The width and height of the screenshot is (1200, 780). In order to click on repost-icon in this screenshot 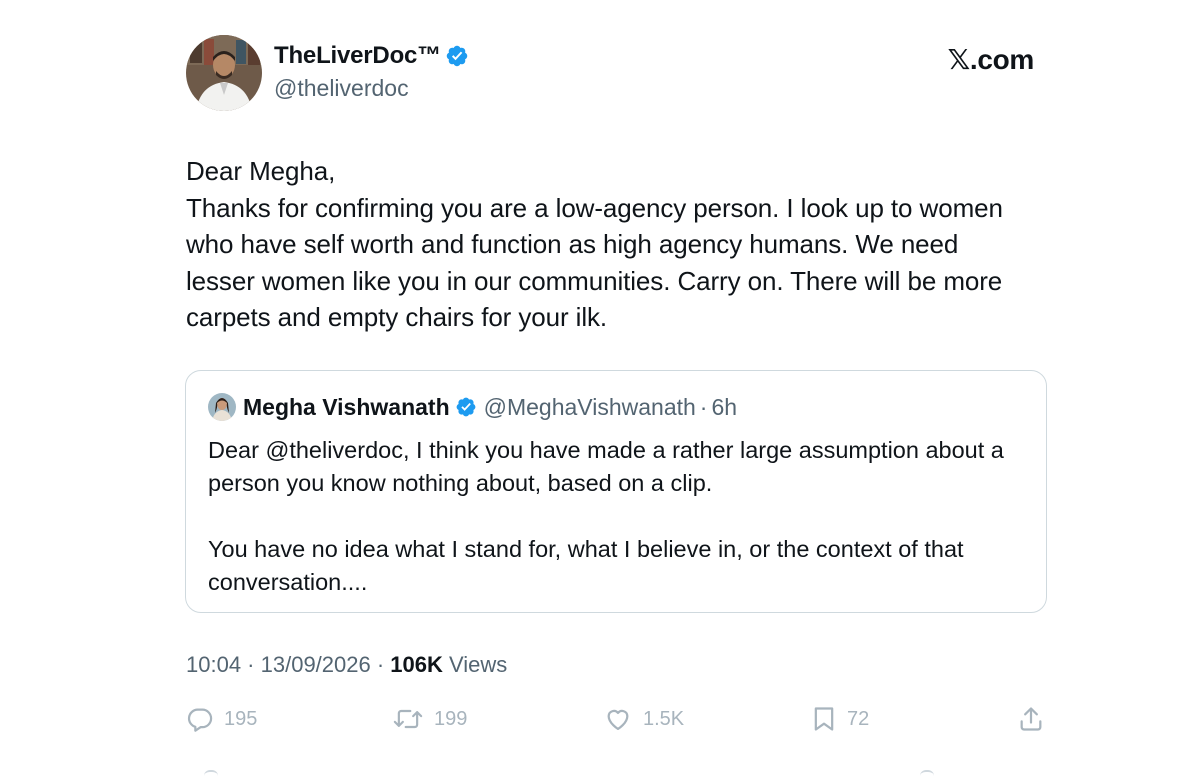, I will do `click(408, 719)`.